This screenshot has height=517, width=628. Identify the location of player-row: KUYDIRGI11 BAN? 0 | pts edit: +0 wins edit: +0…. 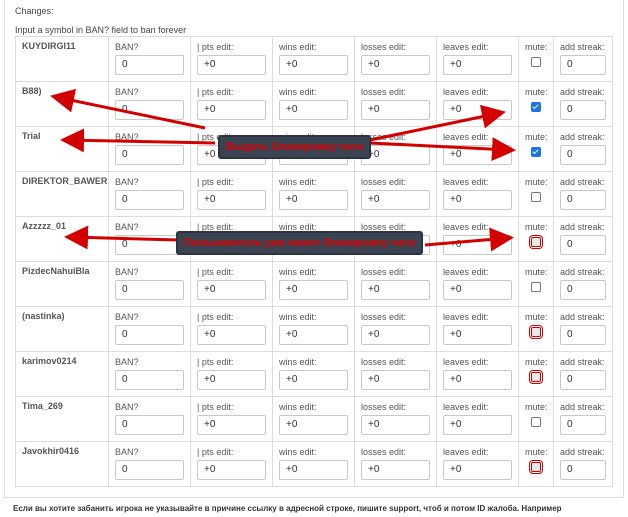
(314, 59).